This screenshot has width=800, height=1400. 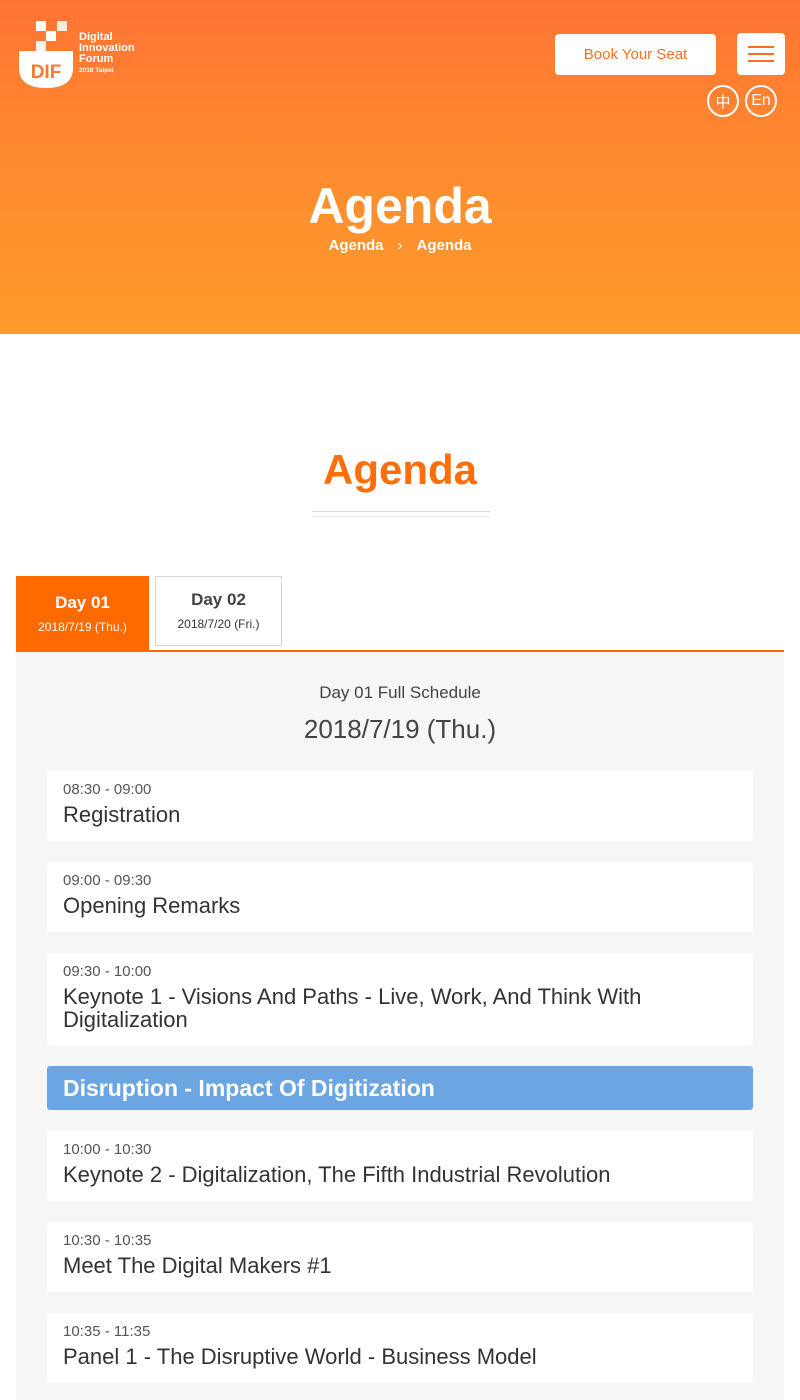 I want to click on logo: DIF Digital Innovation Forum 2018 Taipei, so click(x=82, y=55).